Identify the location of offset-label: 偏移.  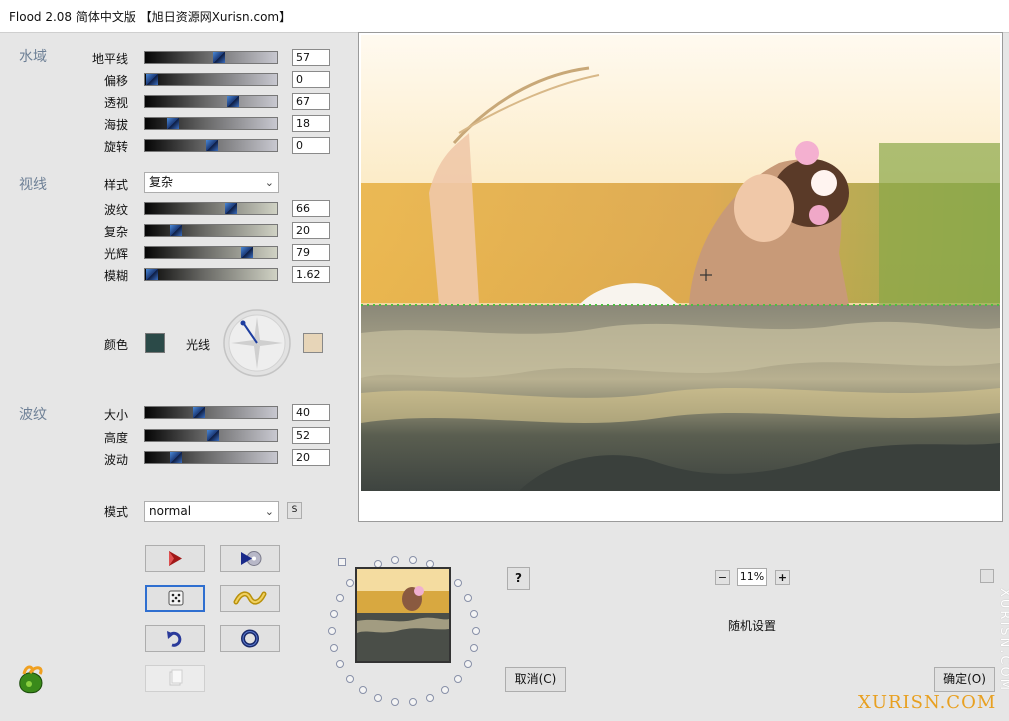
(115, 81).